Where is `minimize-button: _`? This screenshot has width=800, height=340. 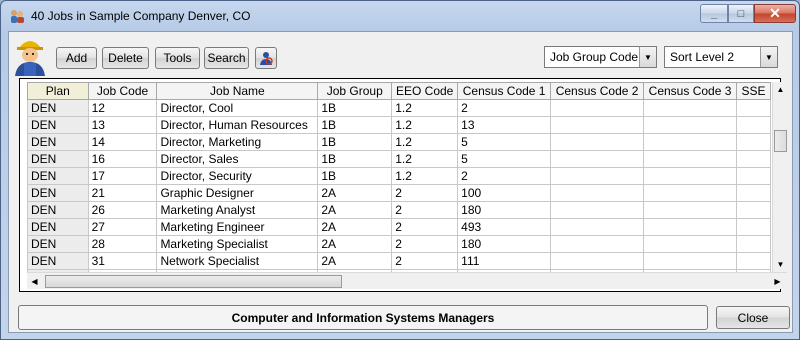 minimize-button: _ is located at coordinates (714, 13).